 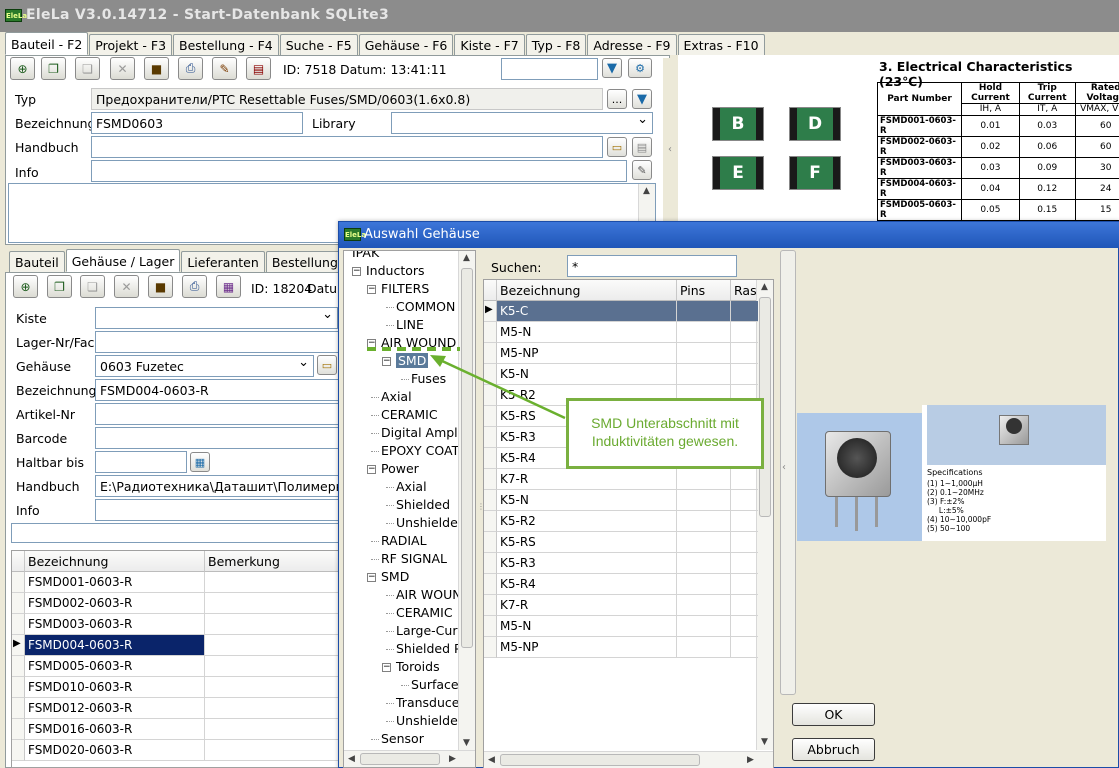 What do you see at coordinates (224, 68) in the screenshot?
I see `edit-part-button: ✎` at bounding box center [224, 68].